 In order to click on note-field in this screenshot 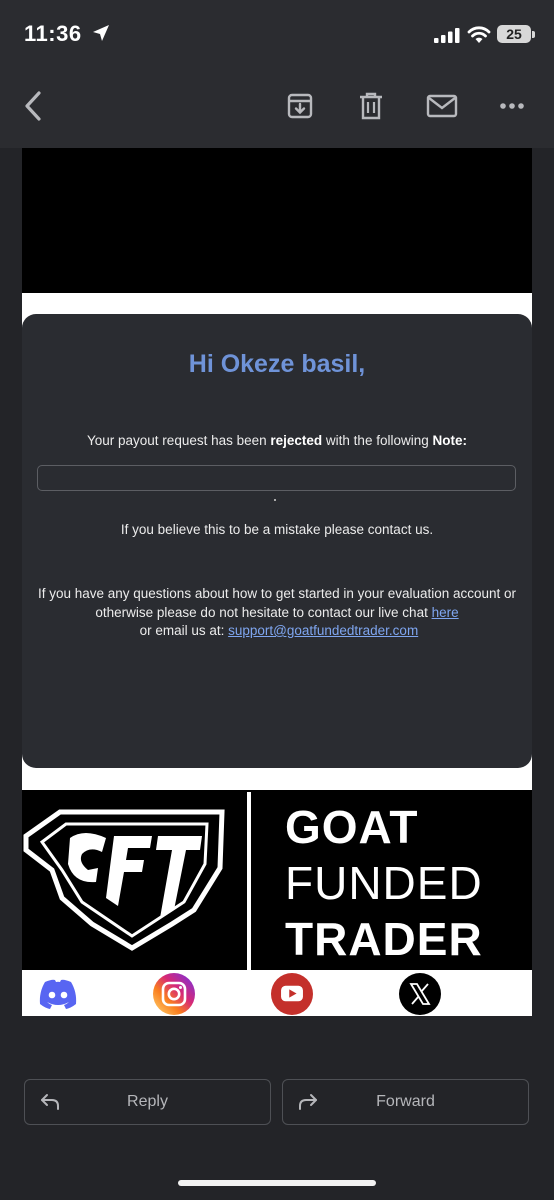, I will do `click(276, 478)`.